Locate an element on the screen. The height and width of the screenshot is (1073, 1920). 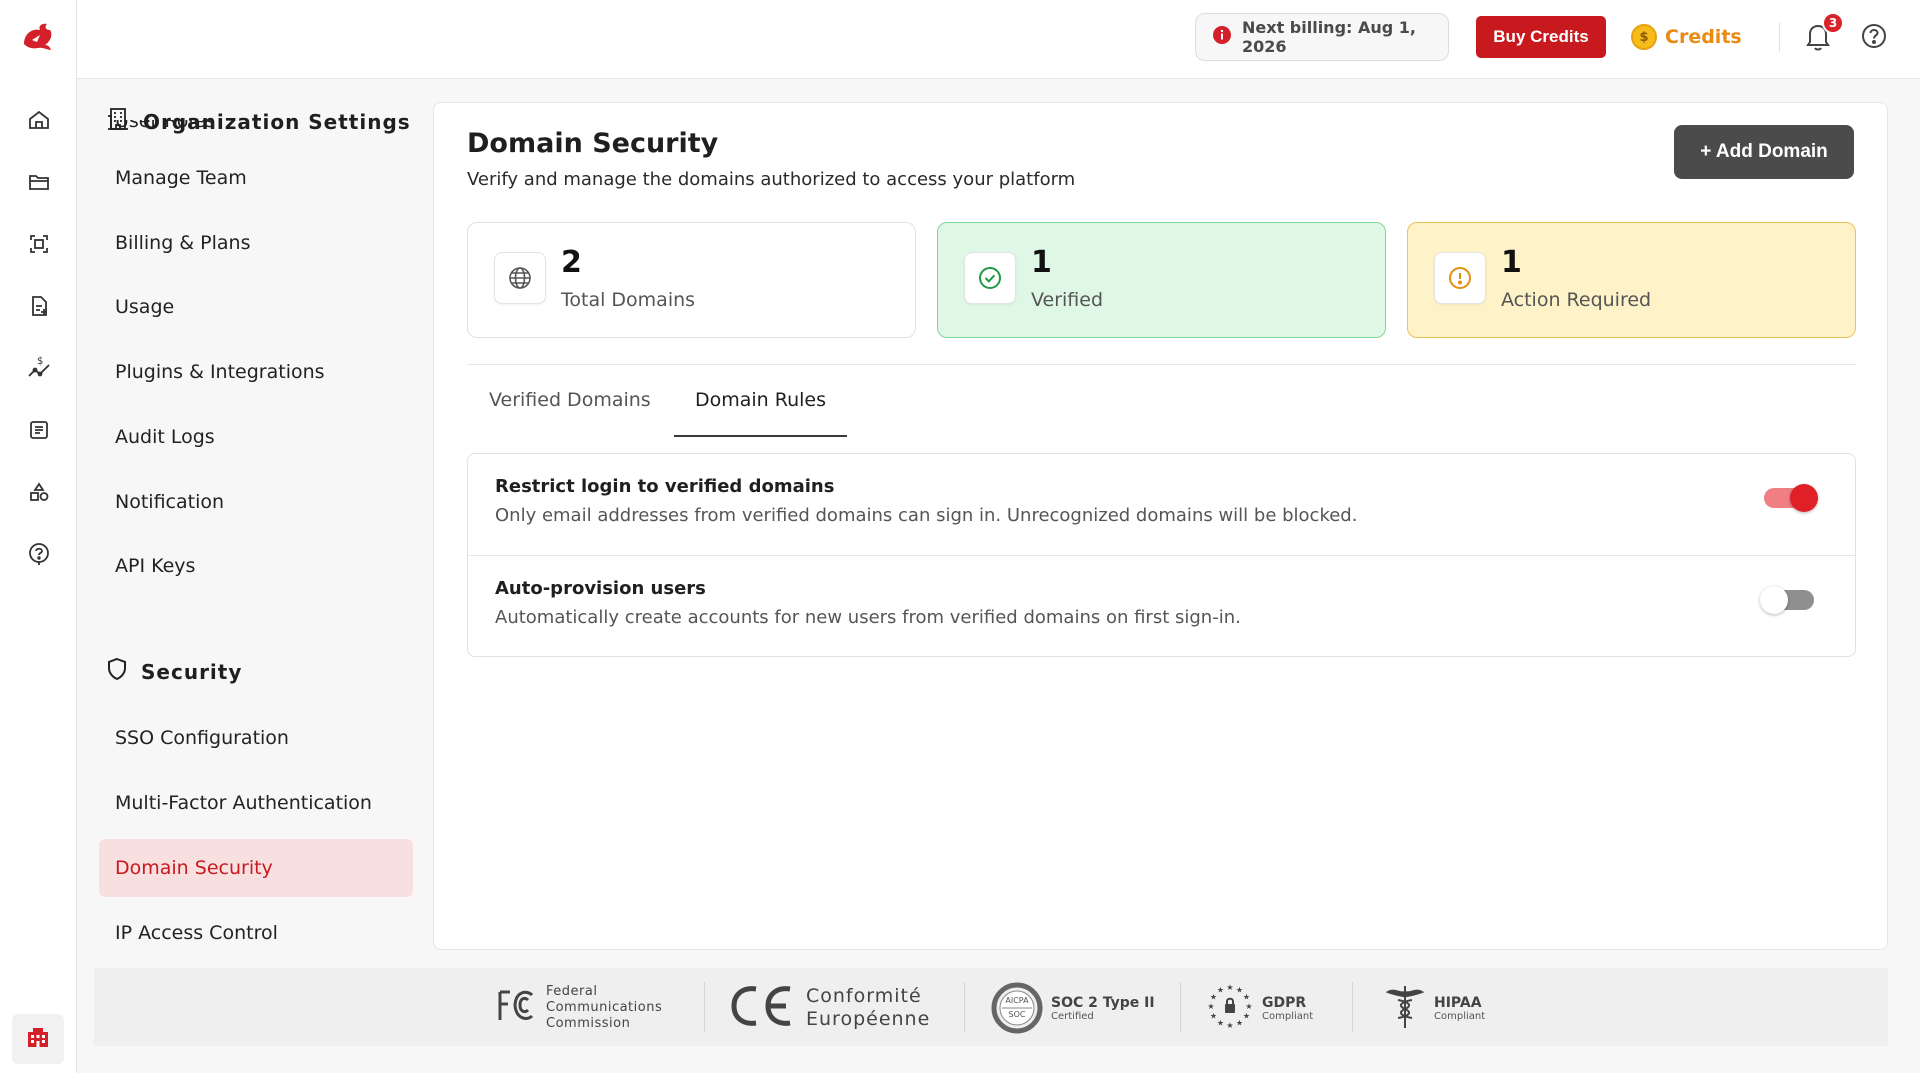
tab-verified-domains: Verified Domains is located at coordinates (570, 413).